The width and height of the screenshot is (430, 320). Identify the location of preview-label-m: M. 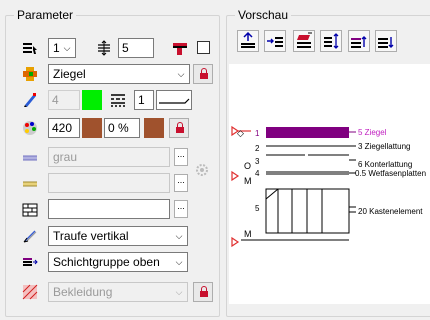
(248, 181).